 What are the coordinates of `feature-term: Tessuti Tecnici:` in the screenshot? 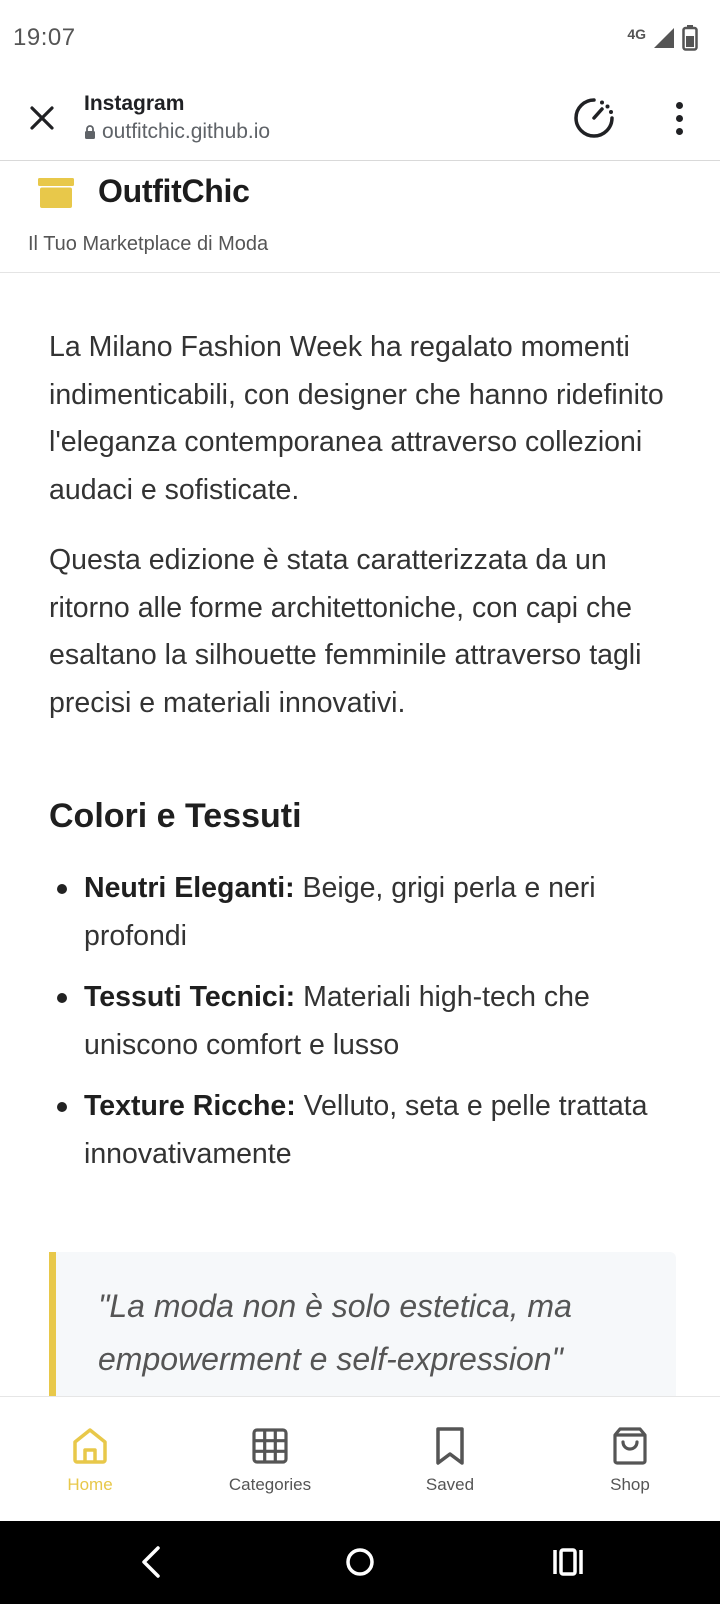 It's located at (194, 997).